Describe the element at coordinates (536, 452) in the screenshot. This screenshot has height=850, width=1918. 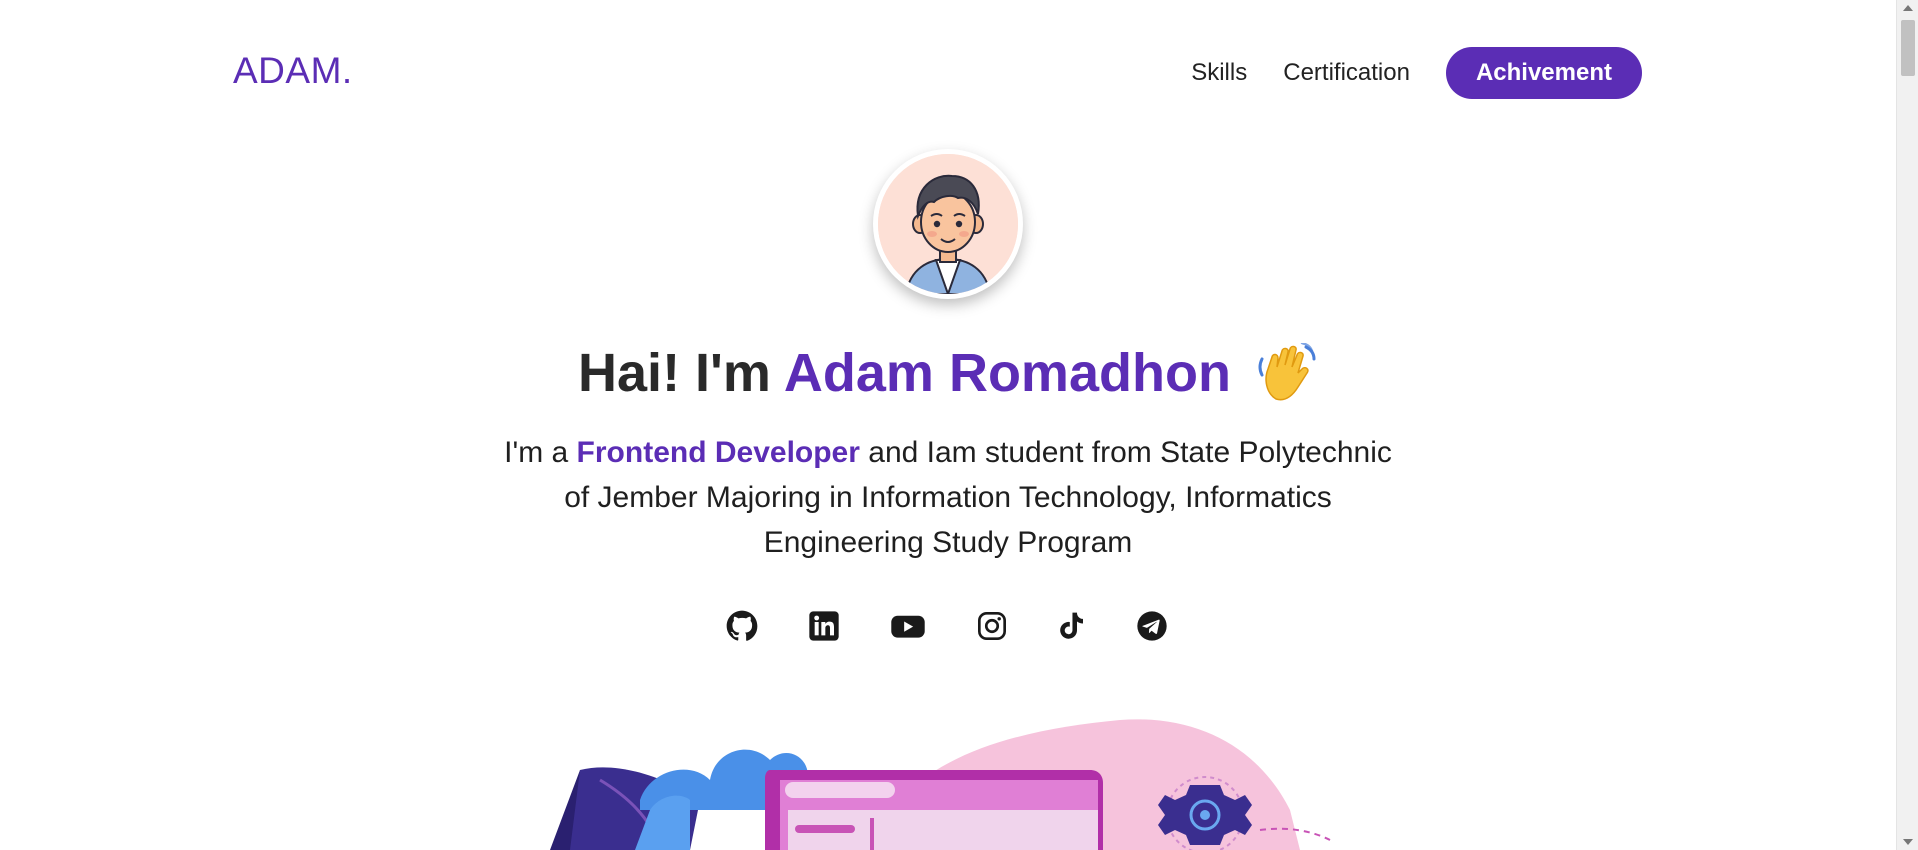
I see `hero-desc-prefix: I'm a` at that location.